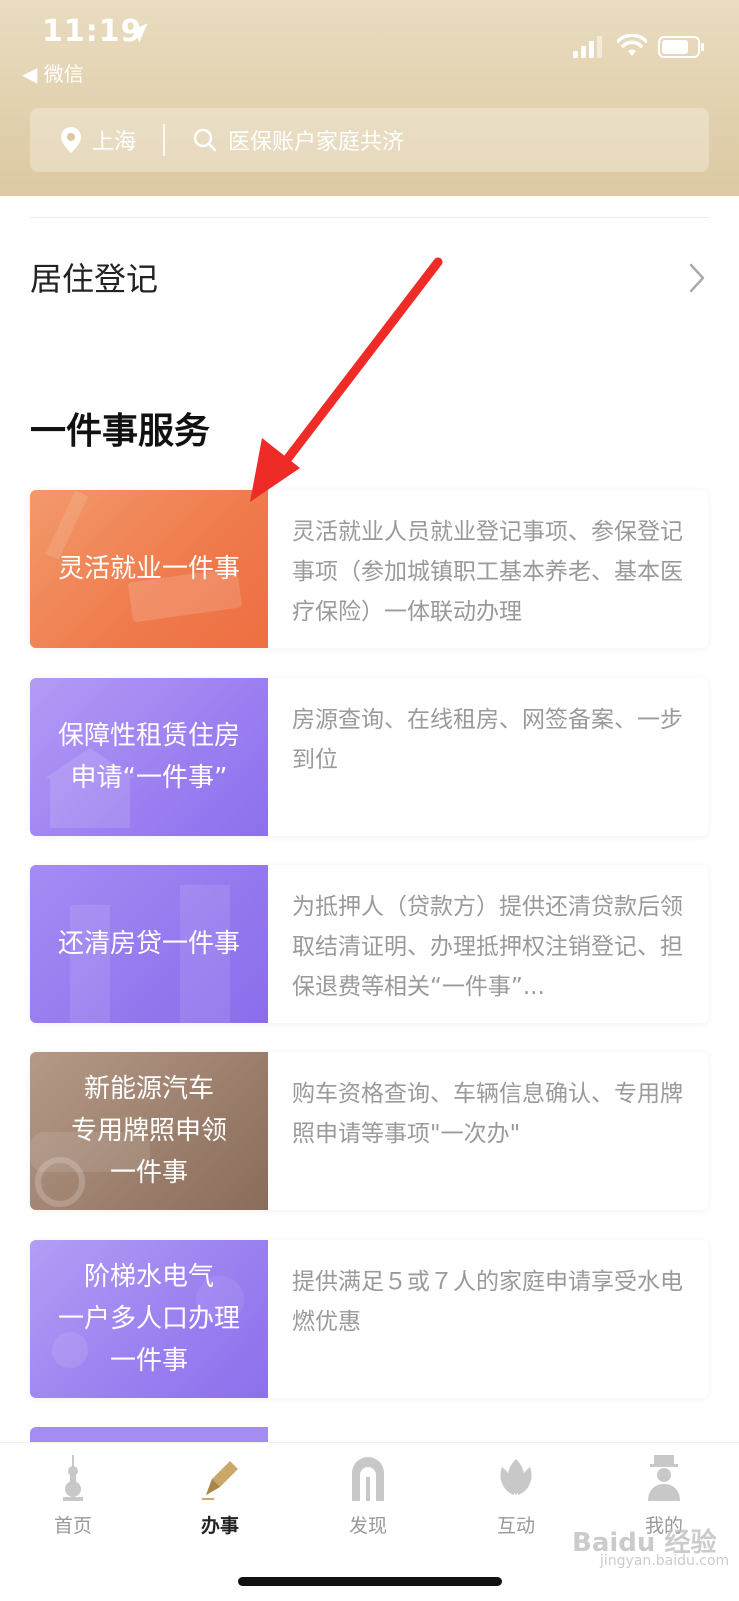 Image resolution: width=739 pixels, height=1601 pixels. What do you see at coordinates (487, 1302) in the screenshot?
I see `service-description: 提供满足５或７人的家庭申请享受水电燃优惠` at bounding box center [487, 1302].